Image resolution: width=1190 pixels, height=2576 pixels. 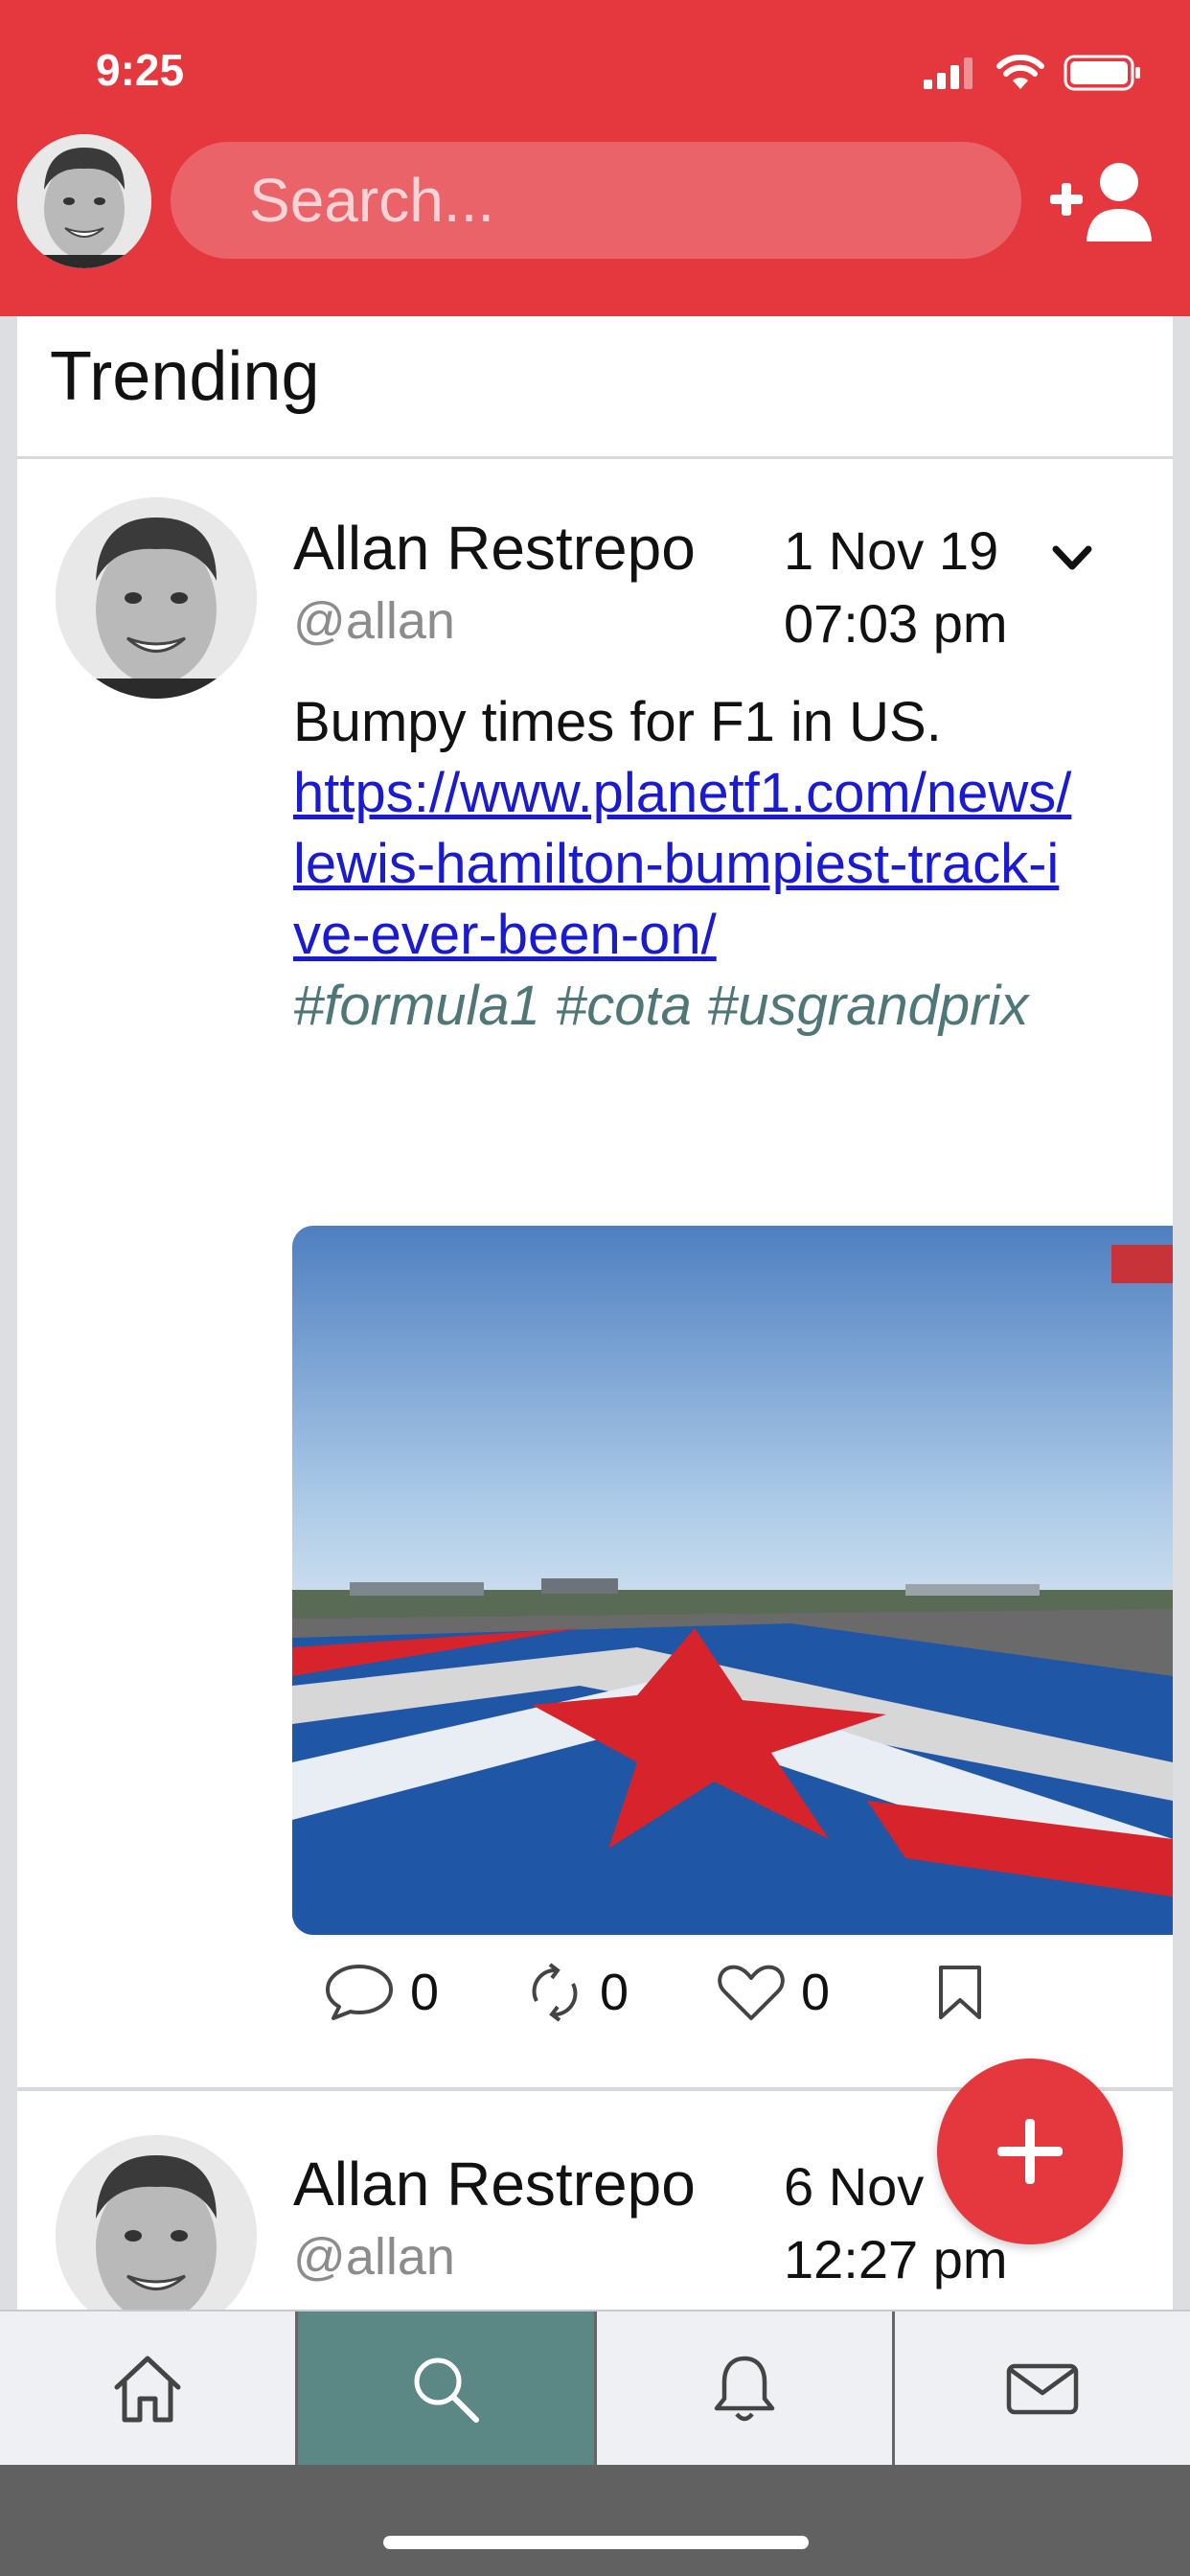 I want to click on bell-icon, so click(x=744, y=2389).